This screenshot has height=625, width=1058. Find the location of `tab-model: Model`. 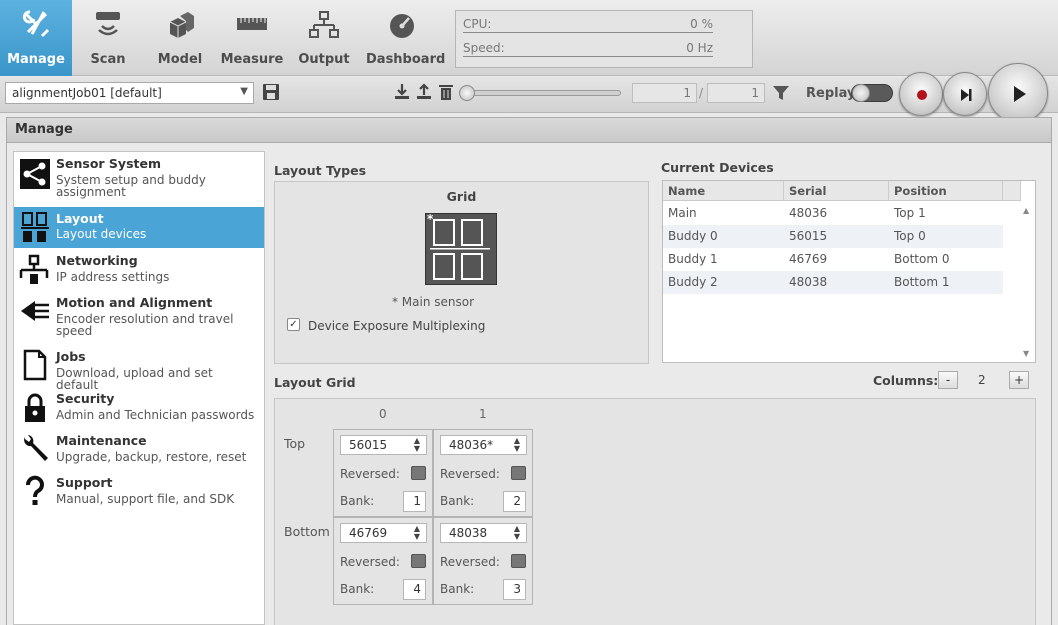

tab-model: Model is located at coordinates (180, 38).